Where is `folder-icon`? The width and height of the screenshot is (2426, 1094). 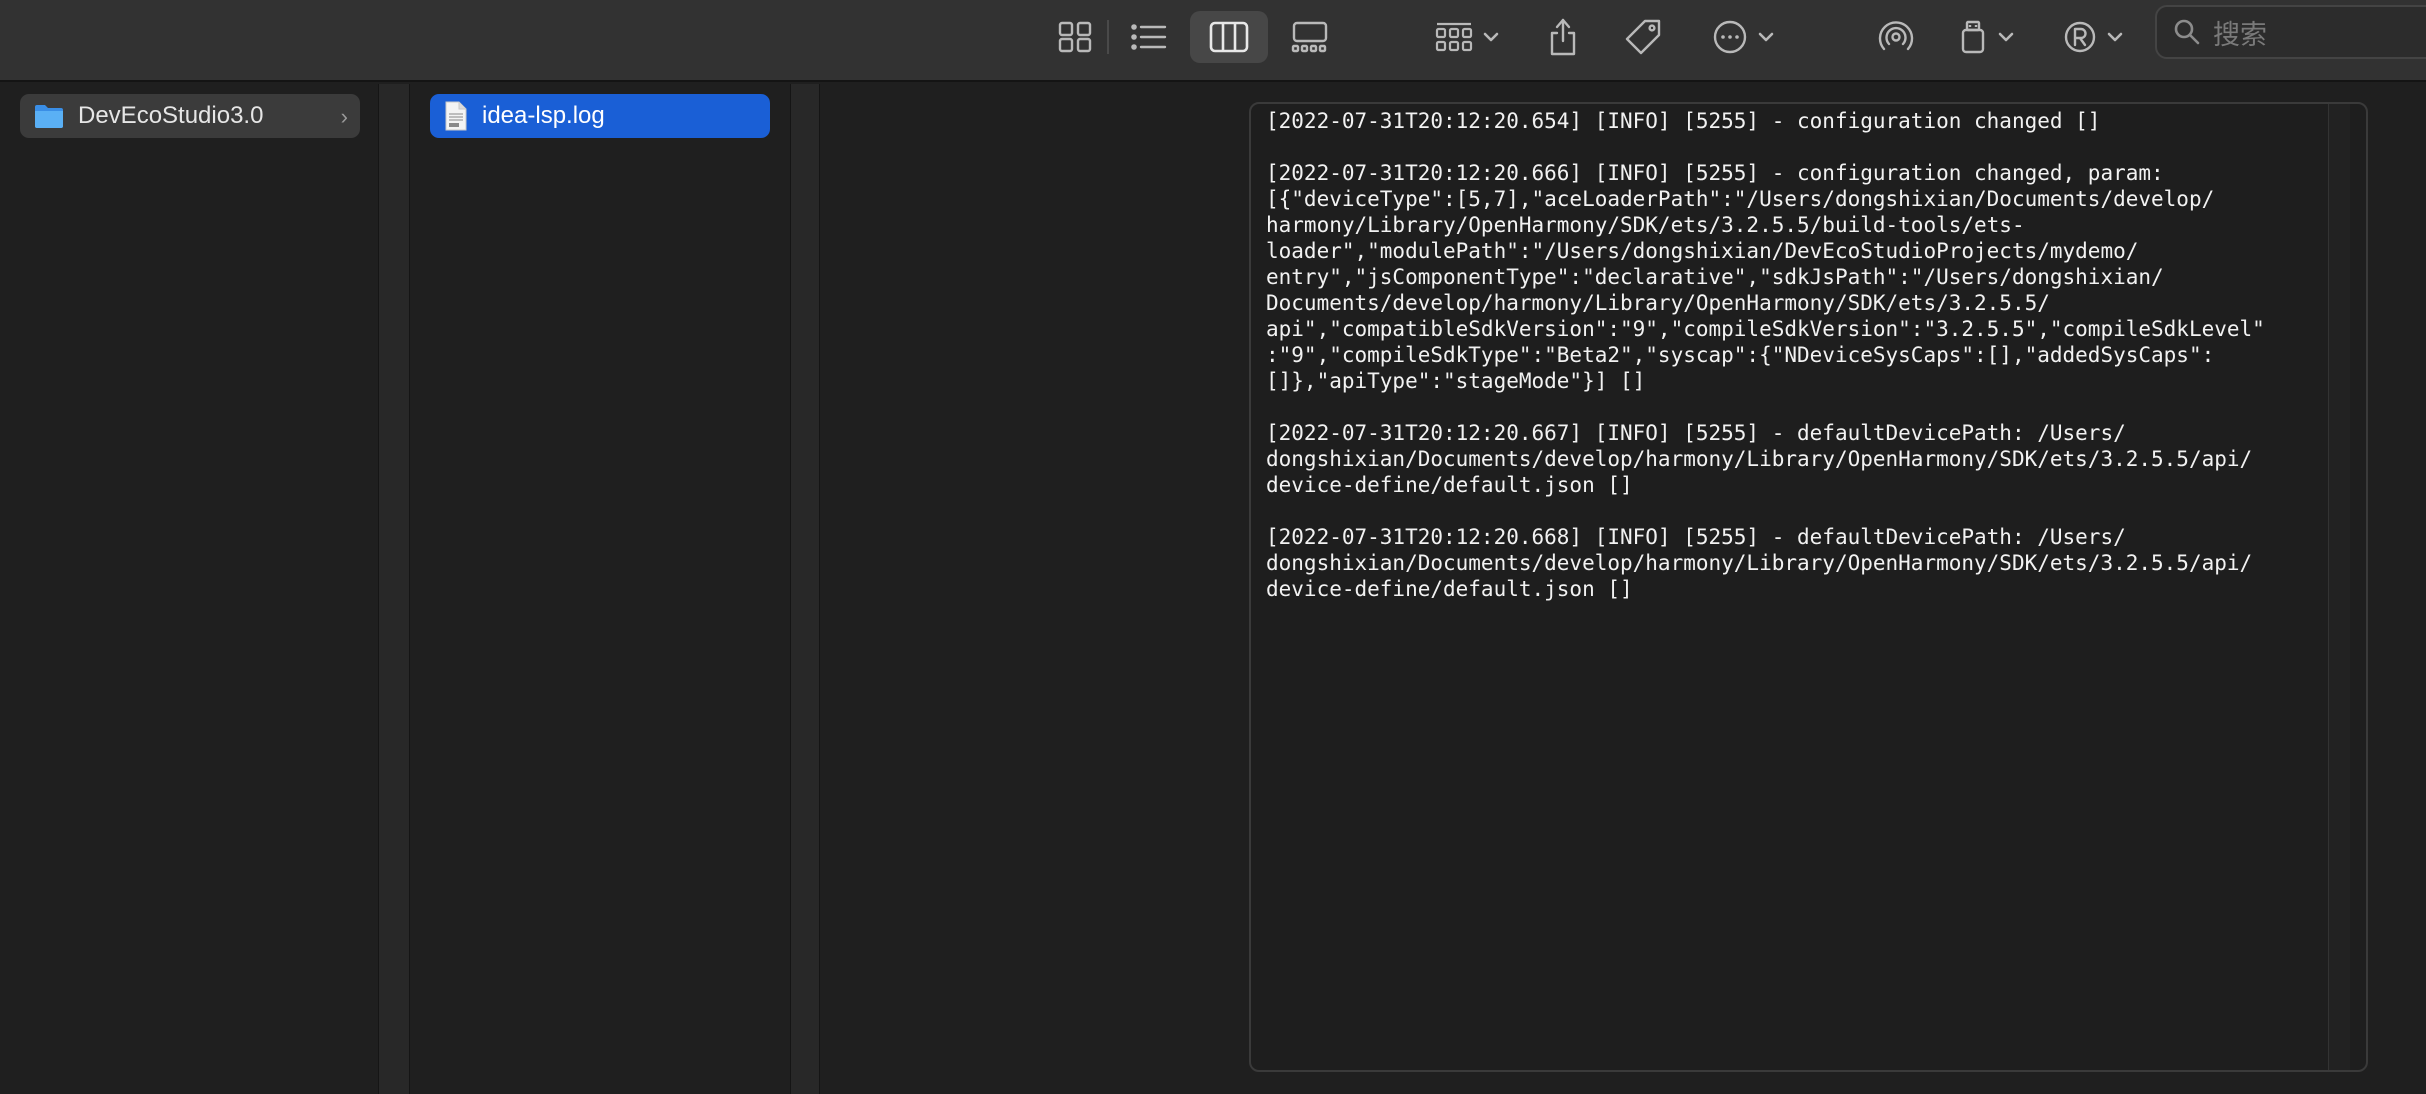
folder-icon is located at coordinates (49, 116).